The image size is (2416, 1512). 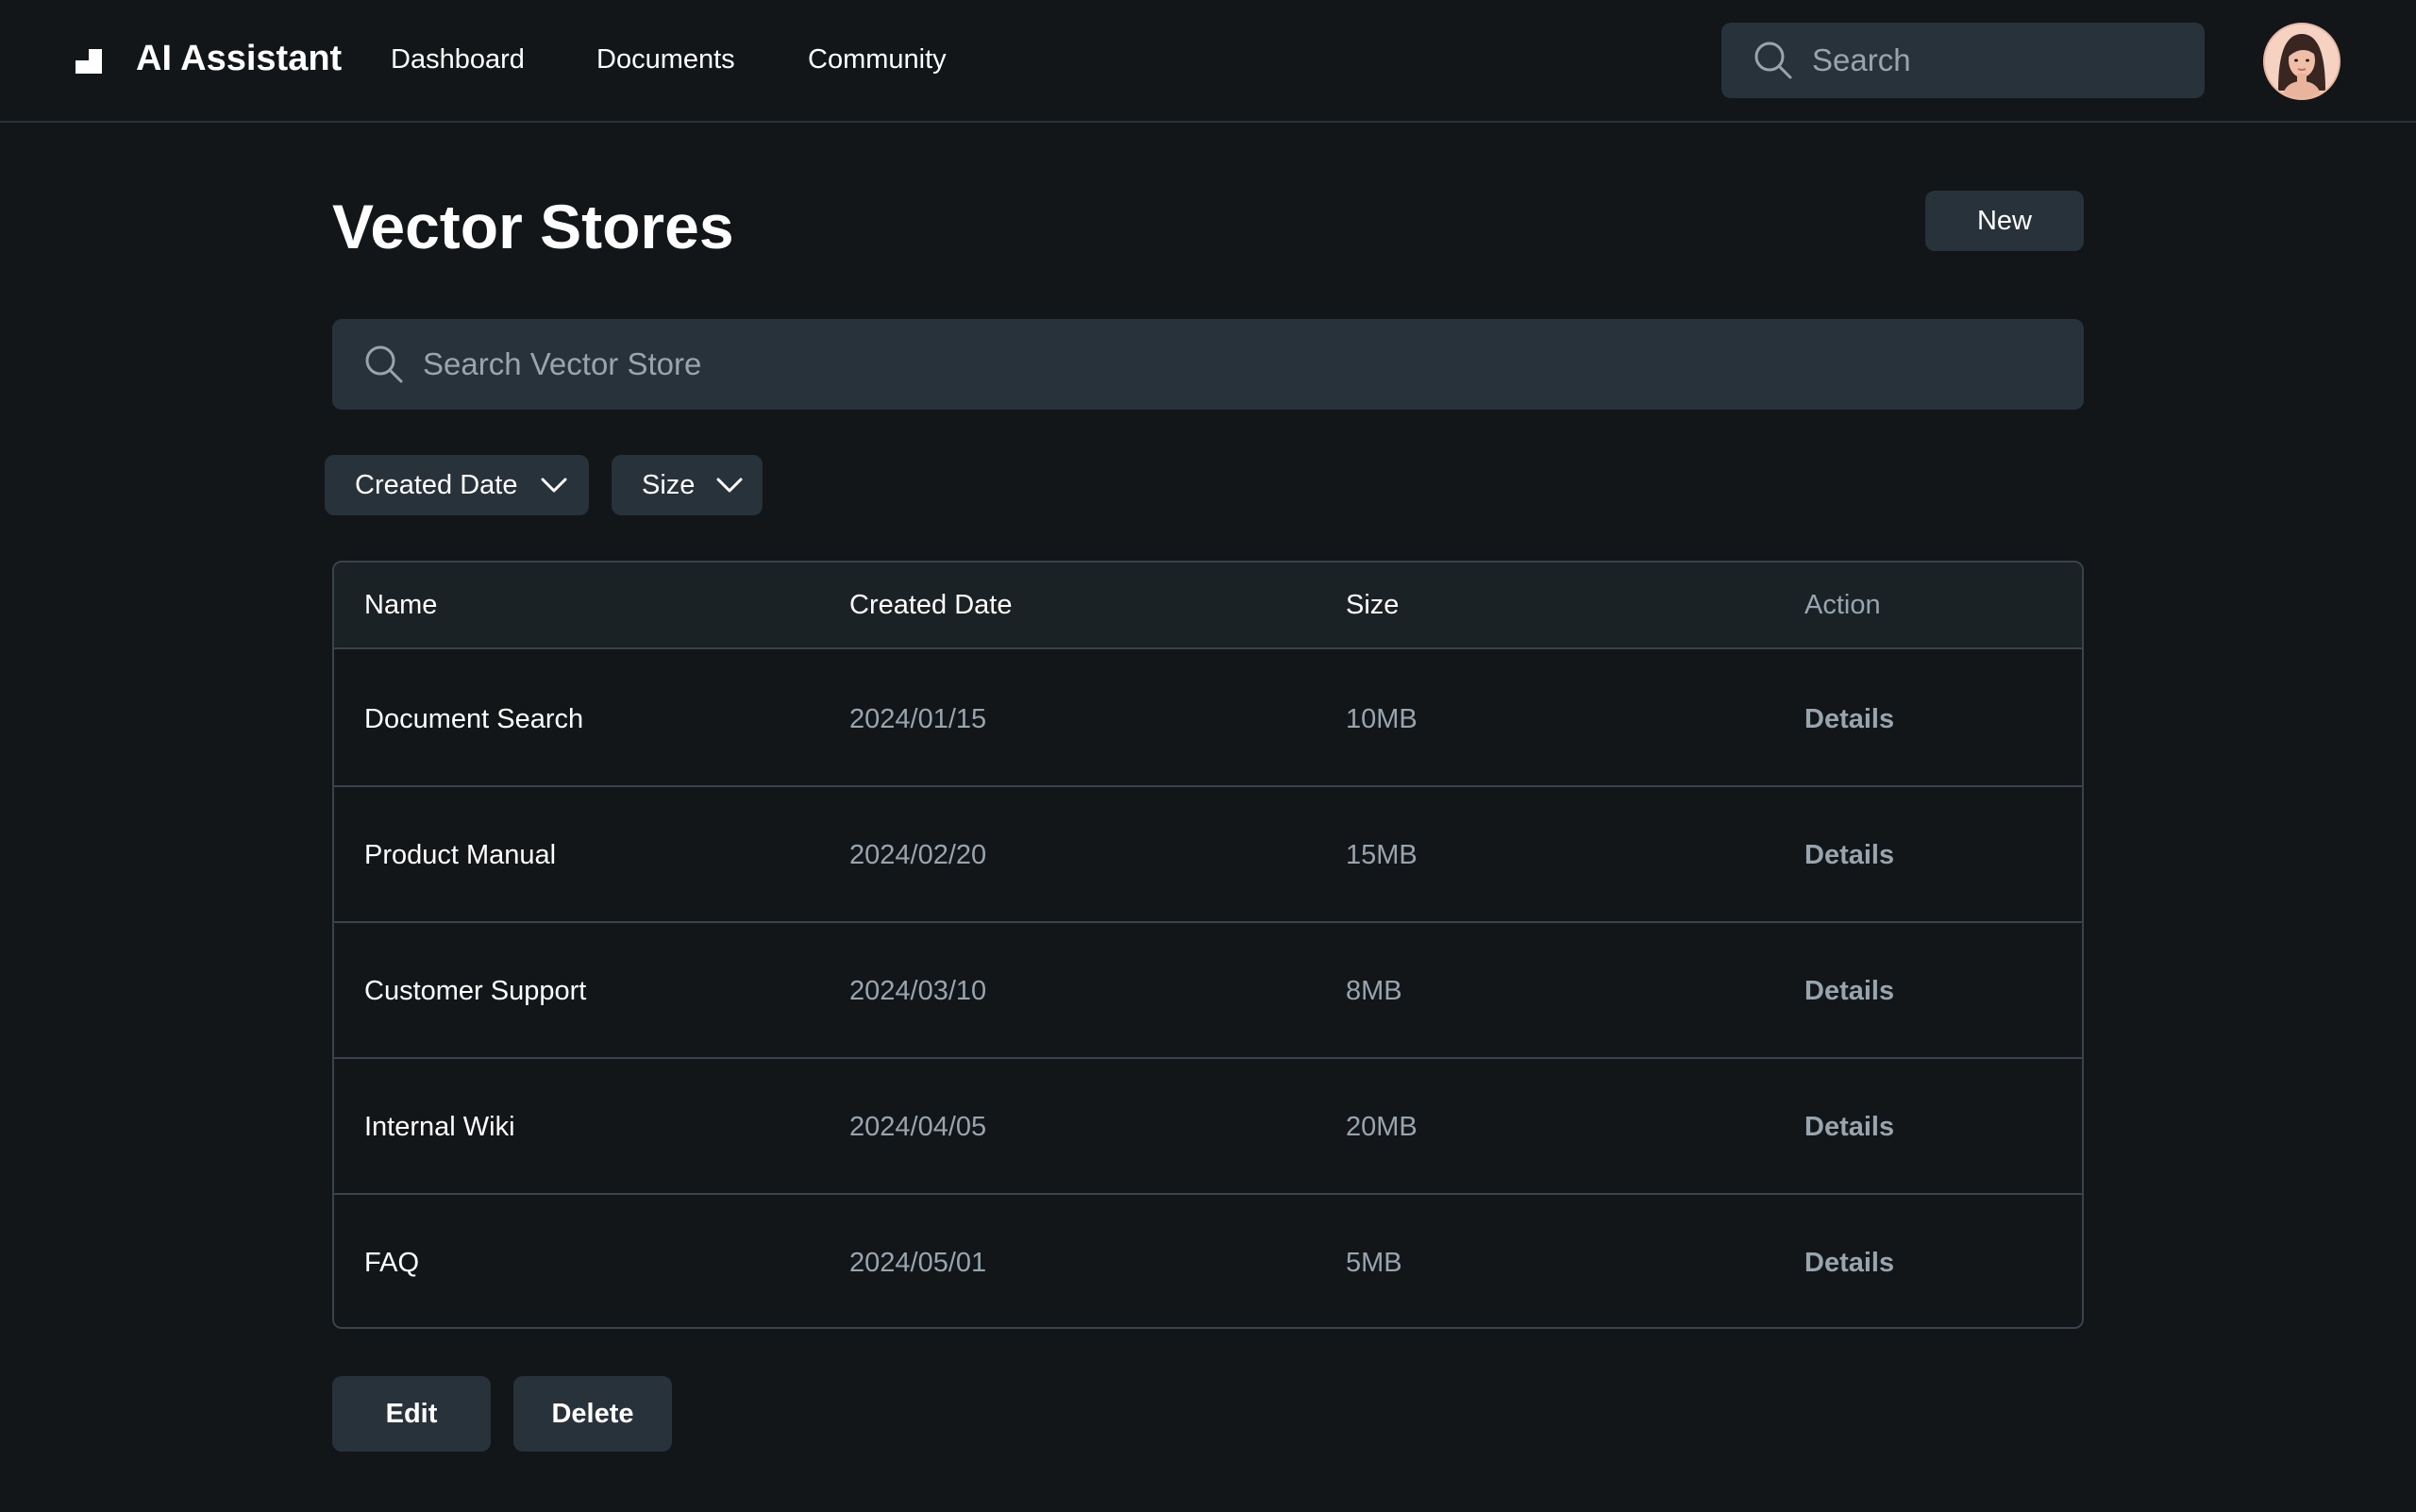 I want to click on avatar-portrait, so click(x=2302, y=62).